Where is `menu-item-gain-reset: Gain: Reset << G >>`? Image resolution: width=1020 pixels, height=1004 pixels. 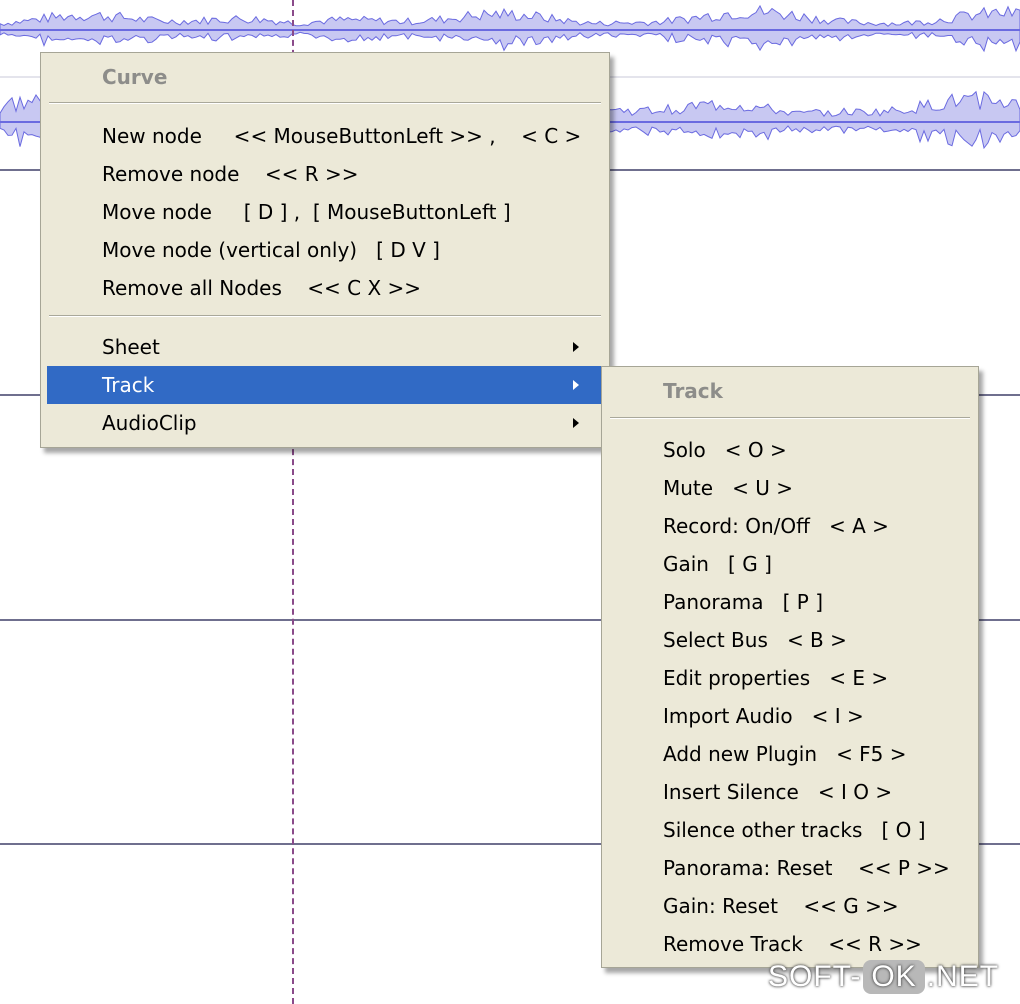 menu-item-gain-reset: Gain: Reset << G >> is located at coordinates (790, 906).